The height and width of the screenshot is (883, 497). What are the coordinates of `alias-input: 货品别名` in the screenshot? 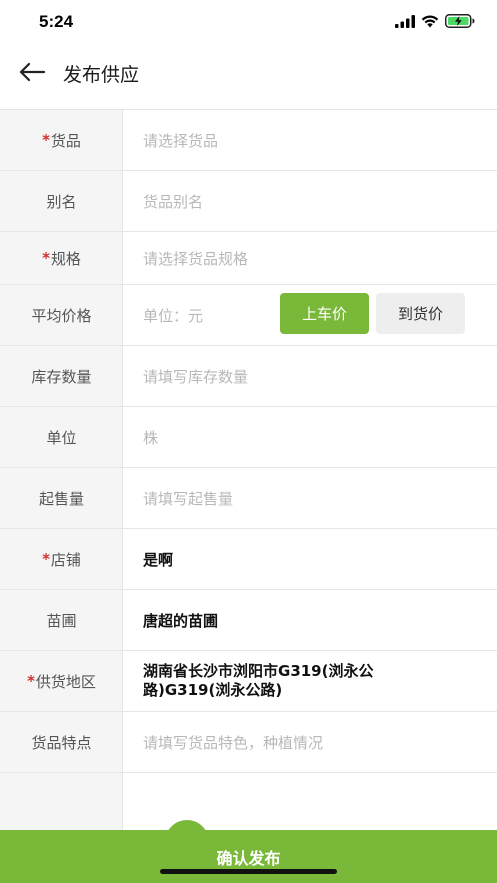 It's located at (310, 201).